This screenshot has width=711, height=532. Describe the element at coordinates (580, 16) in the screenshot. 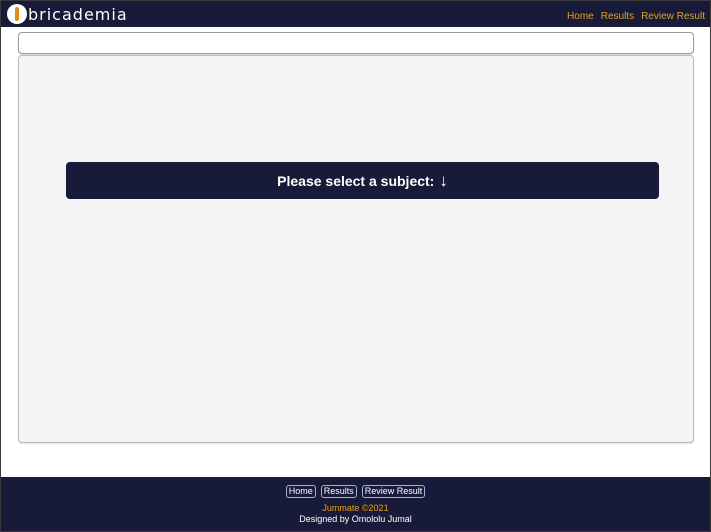

I see `nav-home-link: Home` at that location.